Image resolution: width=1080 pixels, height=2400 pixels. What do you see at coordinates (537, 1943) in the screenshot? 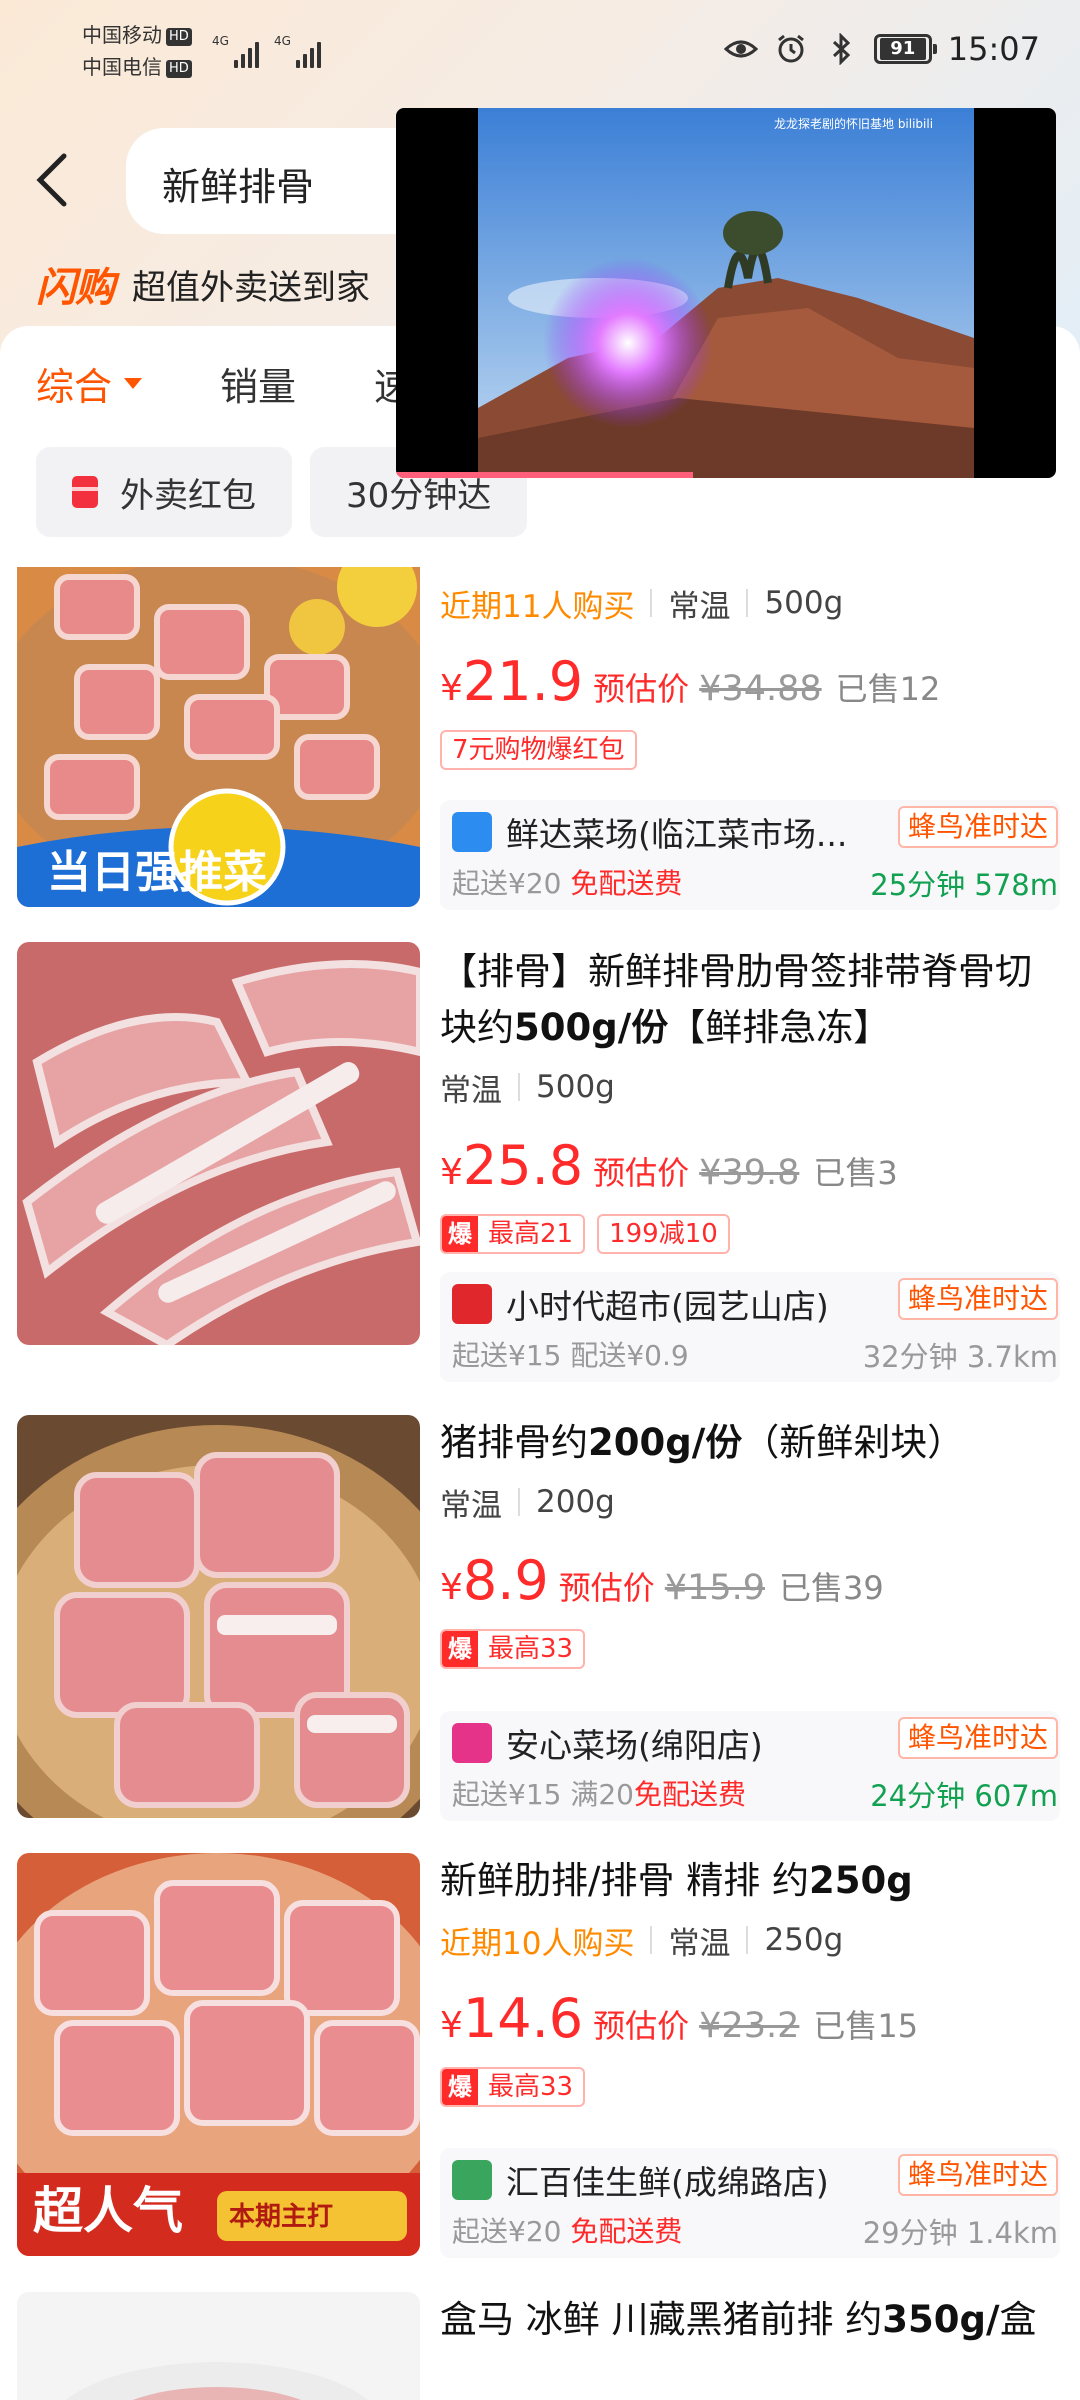
I see `recent-buyers: 近期10人购买` at bounding box center [537, 1943].